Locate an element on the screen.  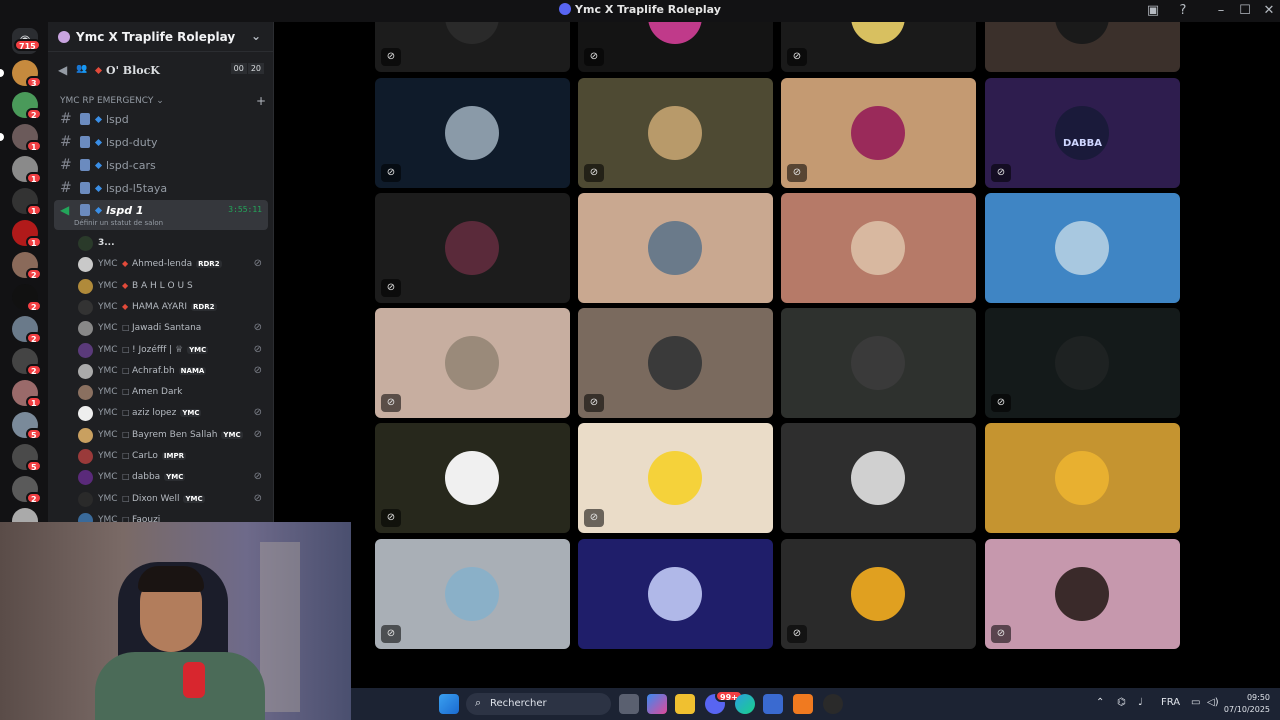
window-title: Ymc X Traplife Roleplay is located at coordinates (640, 9).